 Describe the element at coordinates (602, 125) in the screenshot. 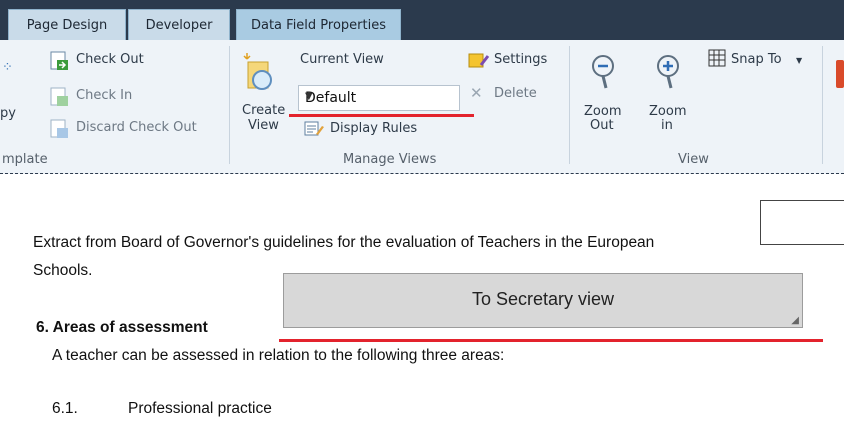

I see `zoom-out-label-bottom: Out` at that location.